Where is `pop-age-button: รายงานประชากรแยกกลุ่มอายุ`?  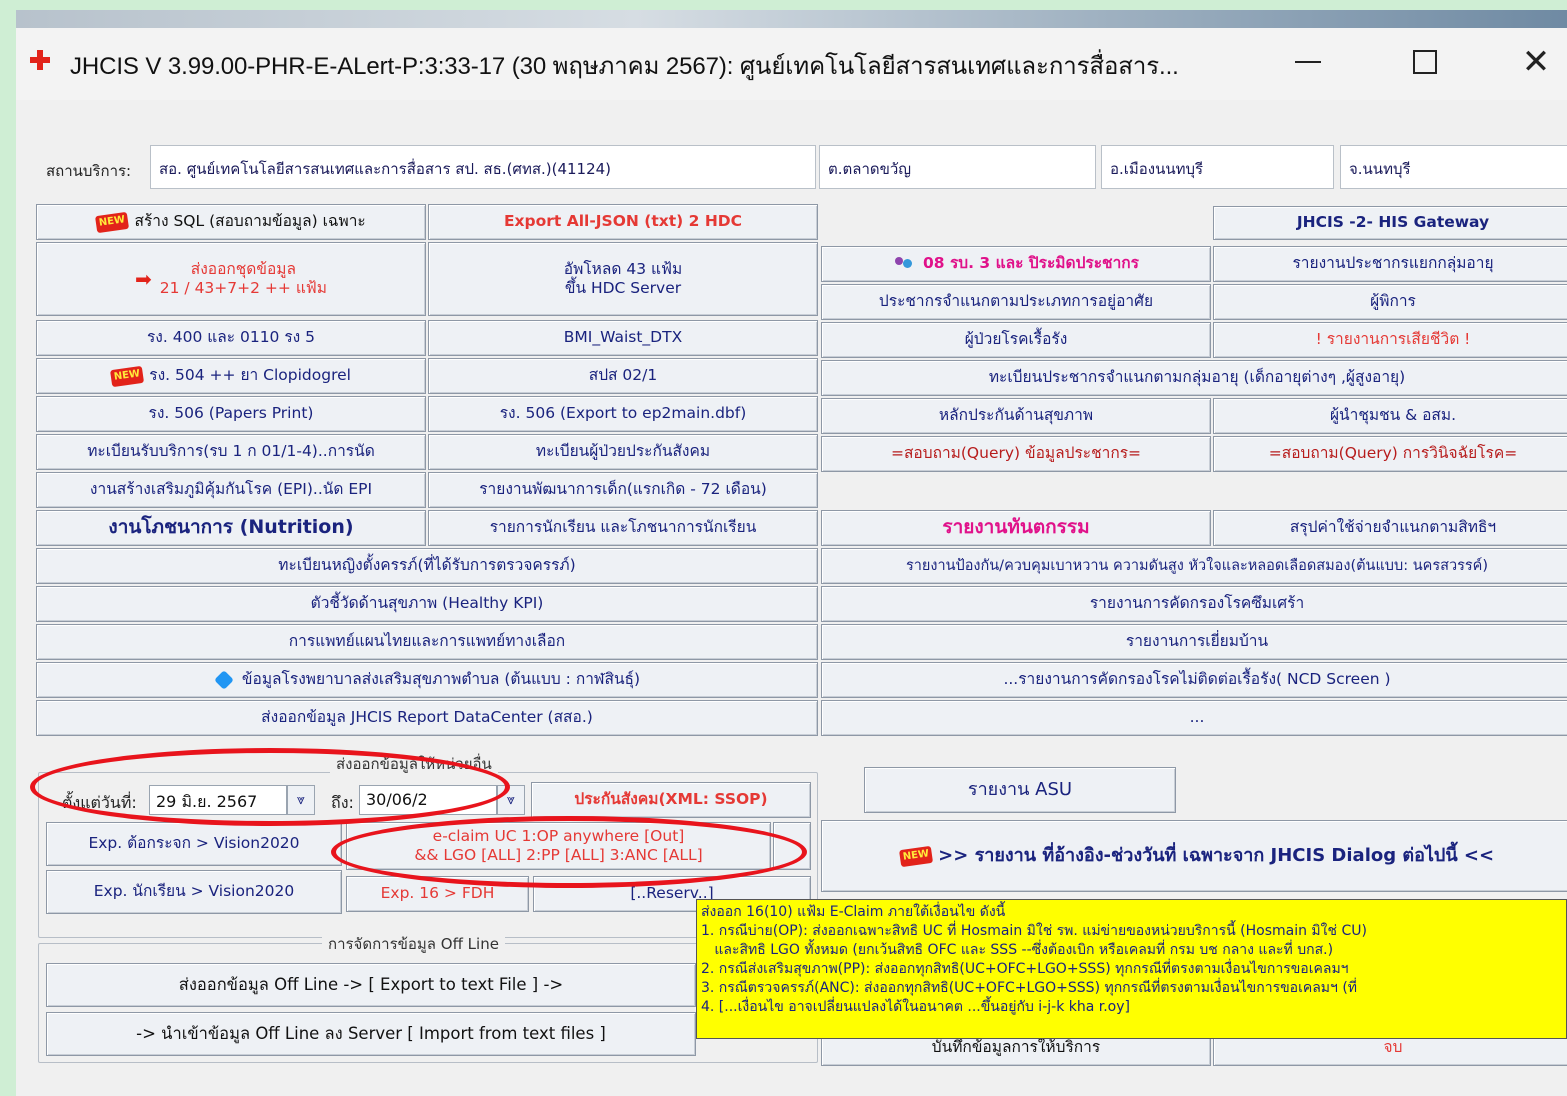
pop-age-button: รายงานประชากรแยกกลุ่มอายุ is located at coordinates (1390, 264).